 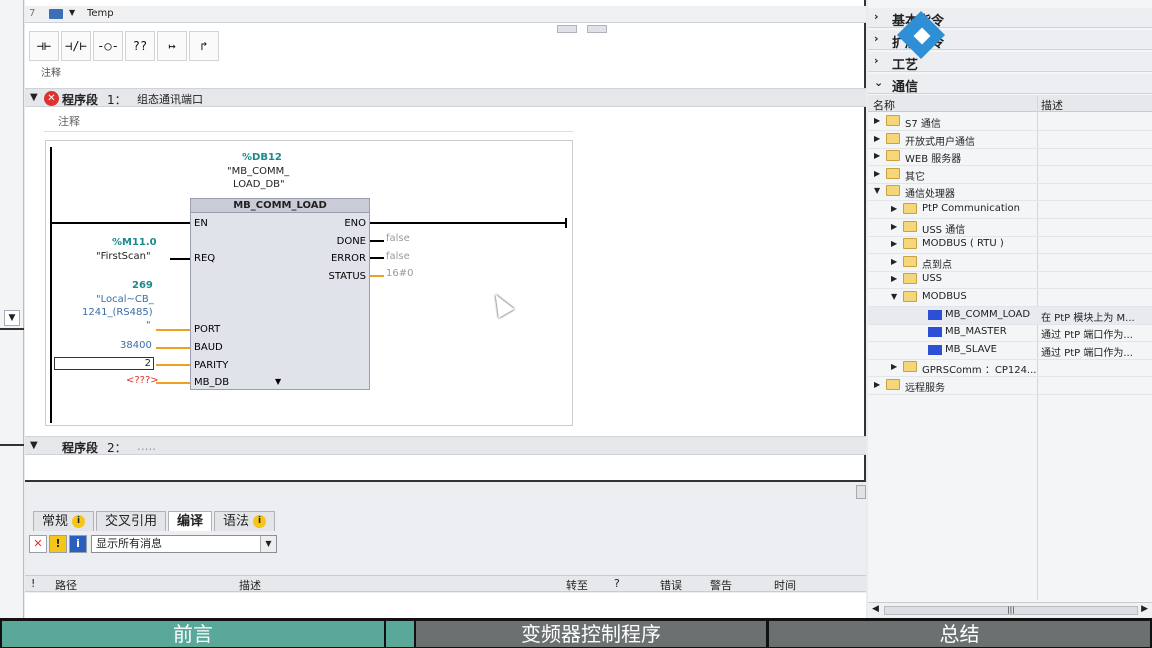 What do you see at coordinates (1010, 157) in the screenshot?
I see `tree-item: ▶ WEB 服务器` at bounding box center [1010, 157].